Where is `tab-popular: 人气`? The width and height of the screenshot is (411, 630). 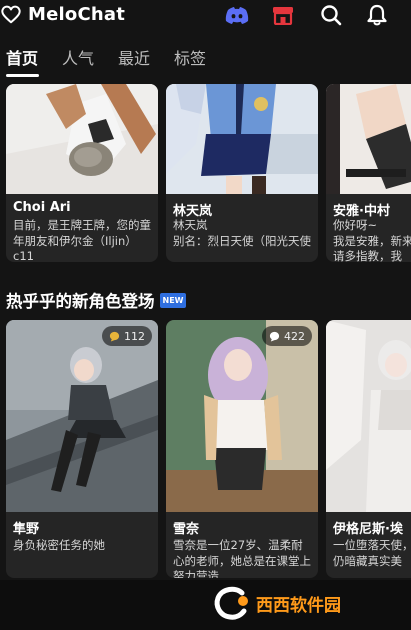
tab-popular: 人气 is located at coordinates (78, 63).